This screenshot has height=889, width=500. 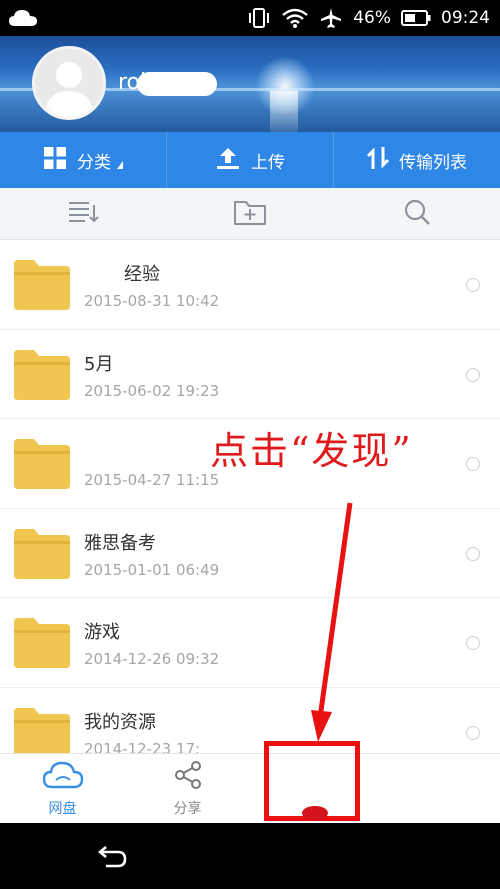 I want to click on tap-marker, so click(x=315, y=813).